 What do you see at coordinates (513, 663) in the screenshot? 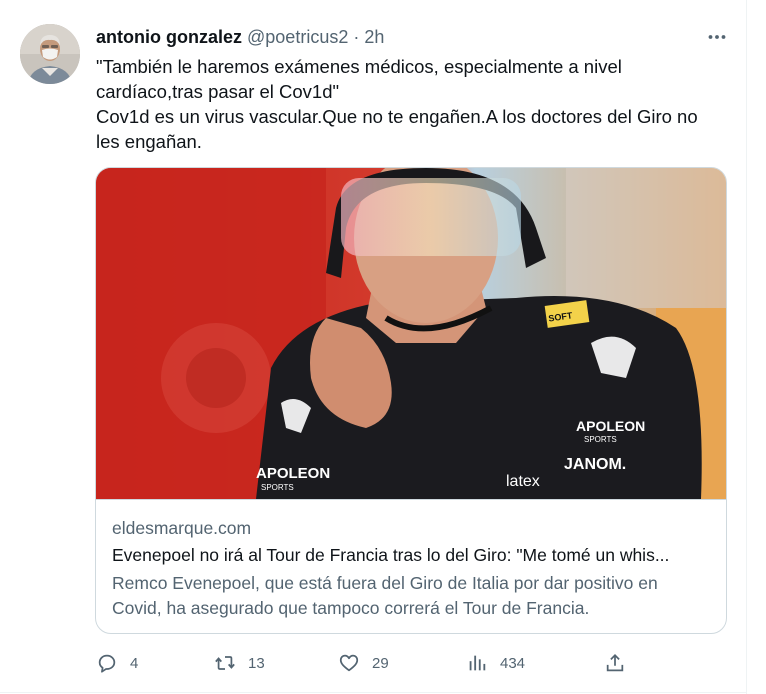
I see `views-count: 434` at bounding box center [513, 663].